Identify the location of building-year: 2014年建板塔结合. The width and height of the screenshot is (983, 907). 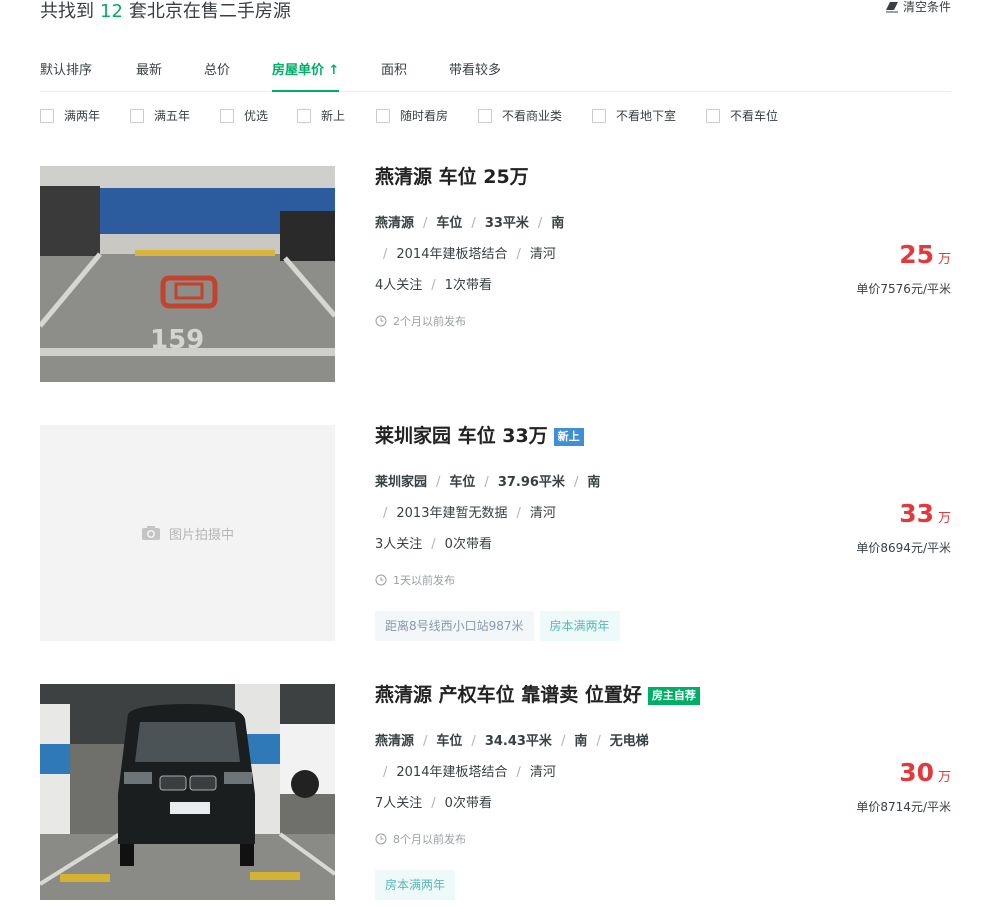
(452, 254).